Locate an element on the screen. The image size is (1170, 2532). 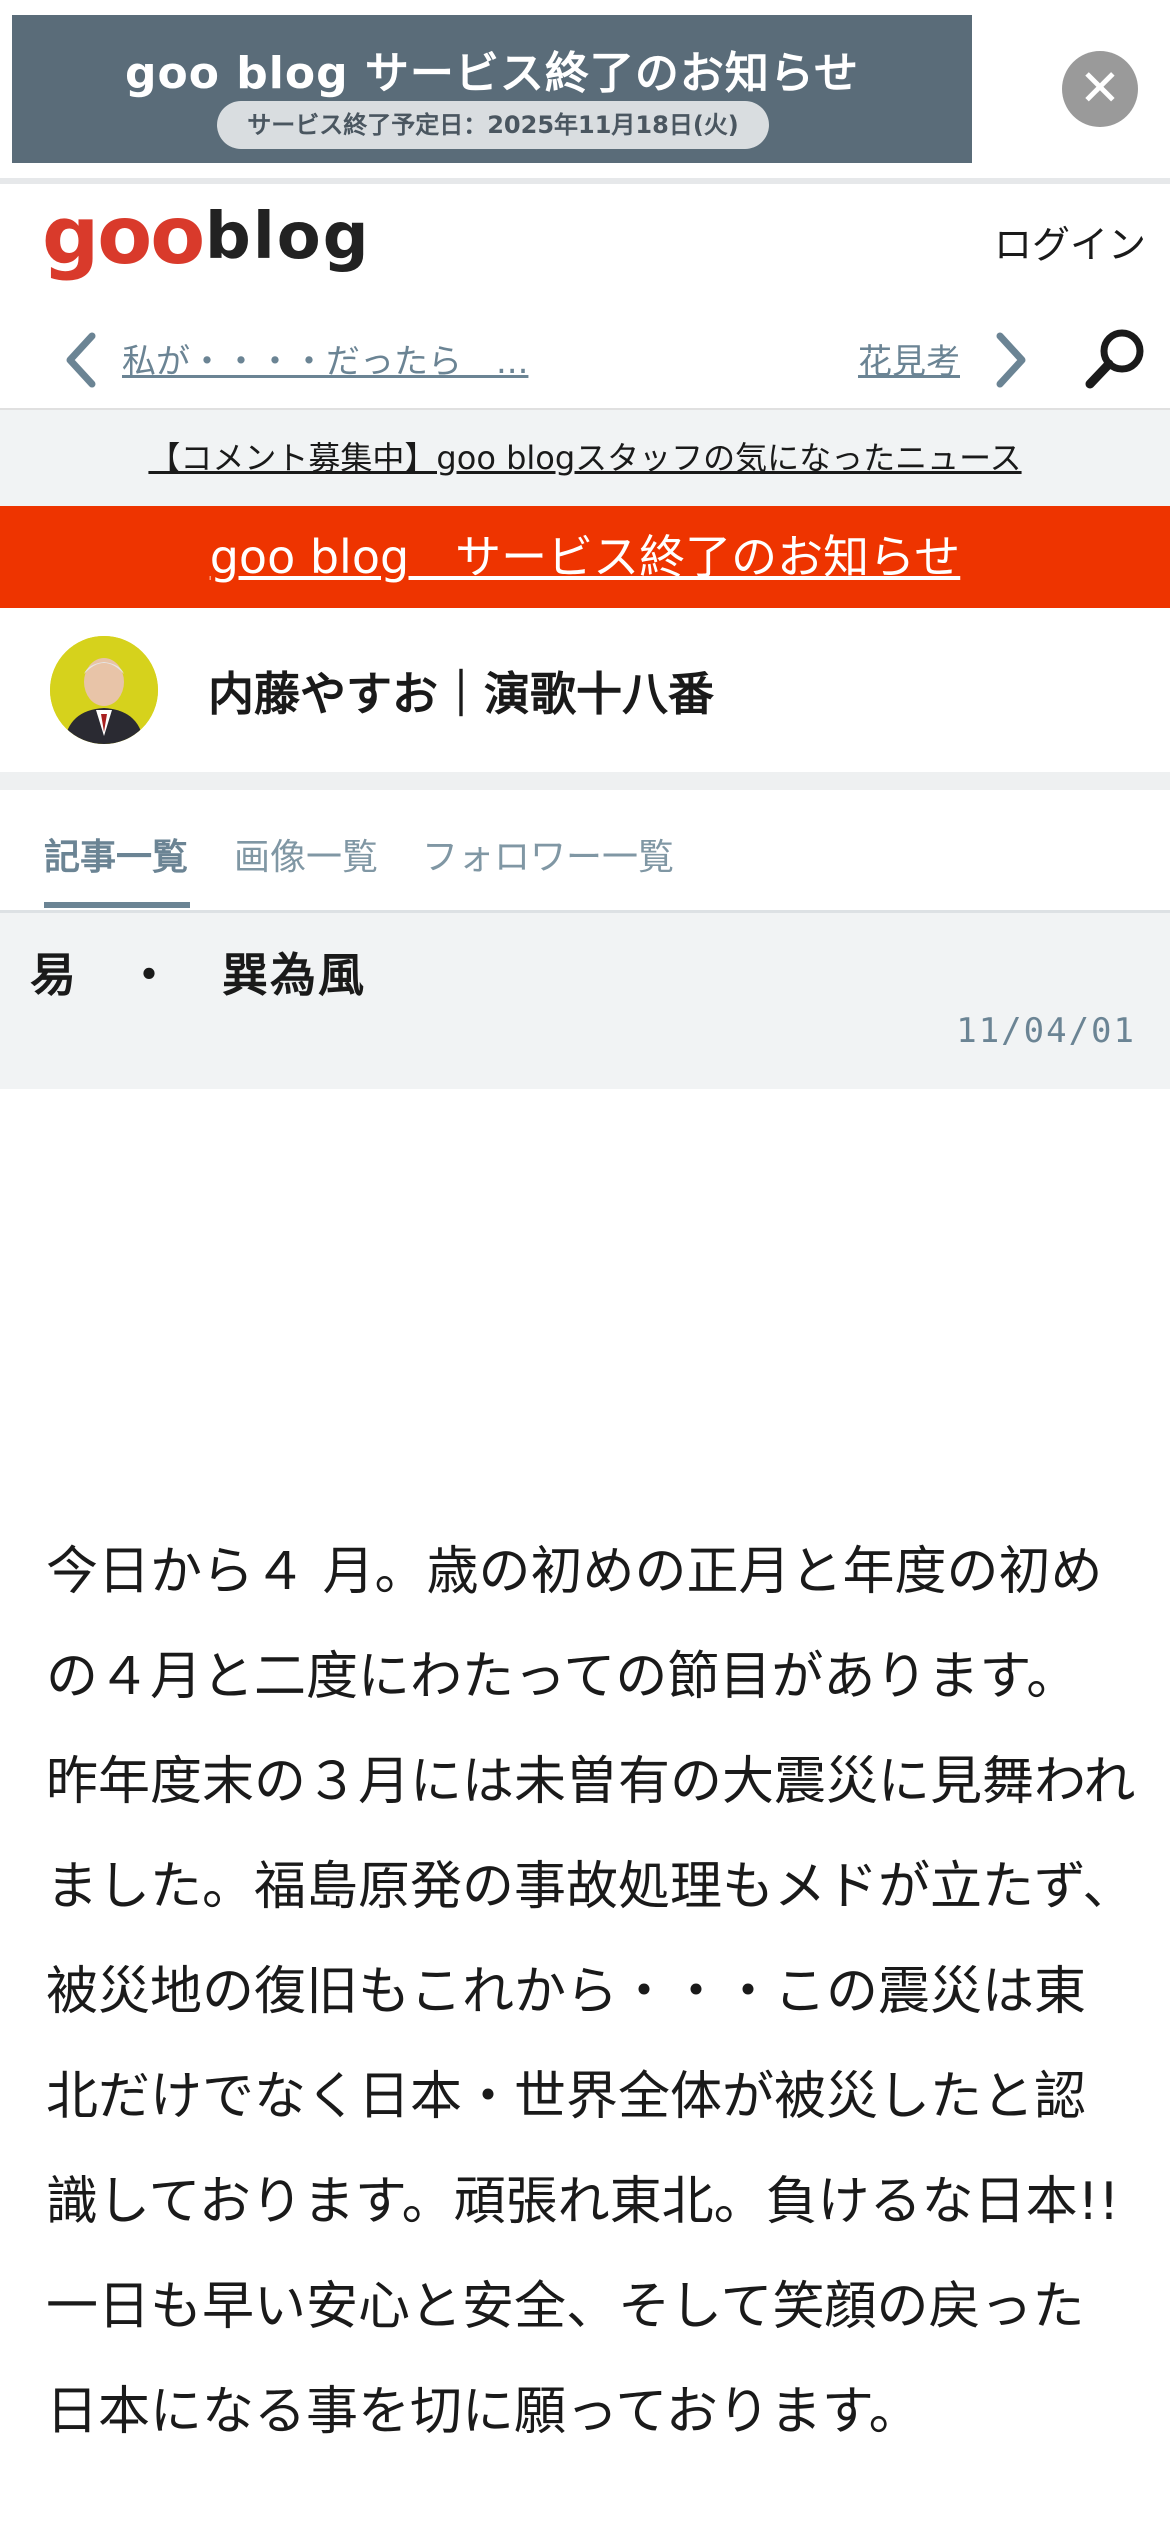
search-icon is located at coordinates (1116, 358).